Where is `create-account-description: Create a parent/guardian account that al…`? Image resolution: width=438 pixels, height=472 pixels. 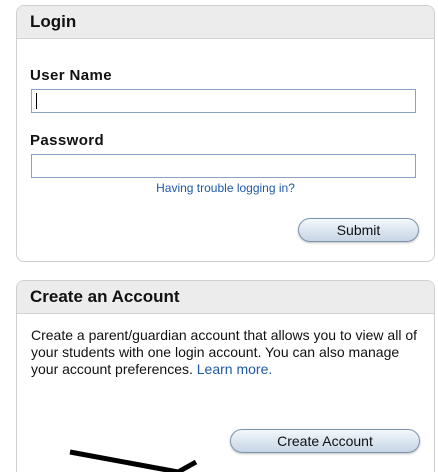 create-account-description: Create a parent/guardian account that al… is located at coordinates (228, 352).